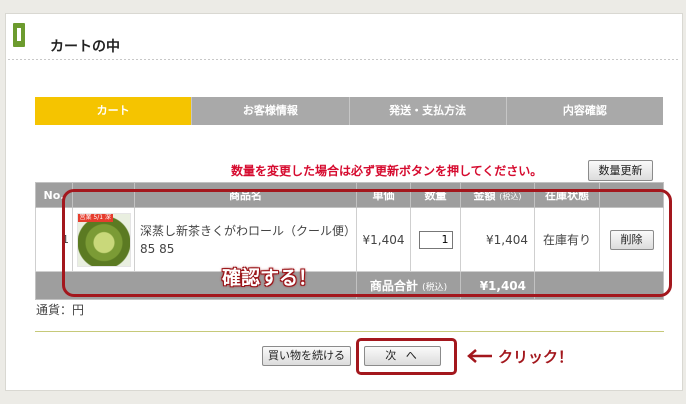  Describe the element at coordinates (620, 170) in the screenshot. I see `update-quantity-button: 数量更新` at that location.